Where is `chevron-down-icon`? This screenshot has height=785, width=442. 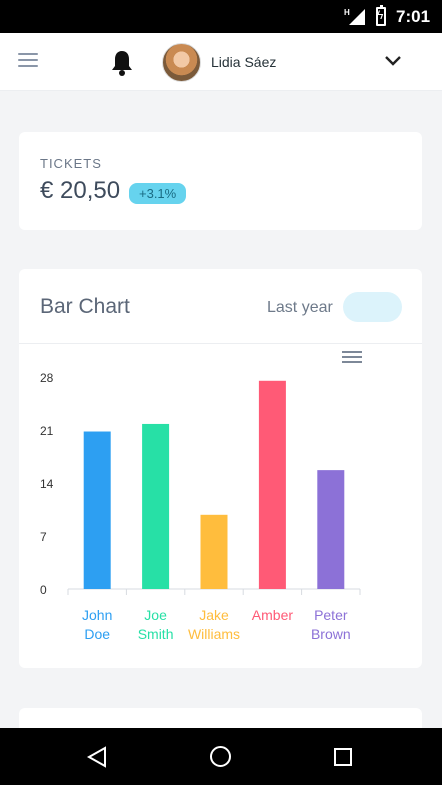 chevron-down-icon is located at coordinates (393, 61).